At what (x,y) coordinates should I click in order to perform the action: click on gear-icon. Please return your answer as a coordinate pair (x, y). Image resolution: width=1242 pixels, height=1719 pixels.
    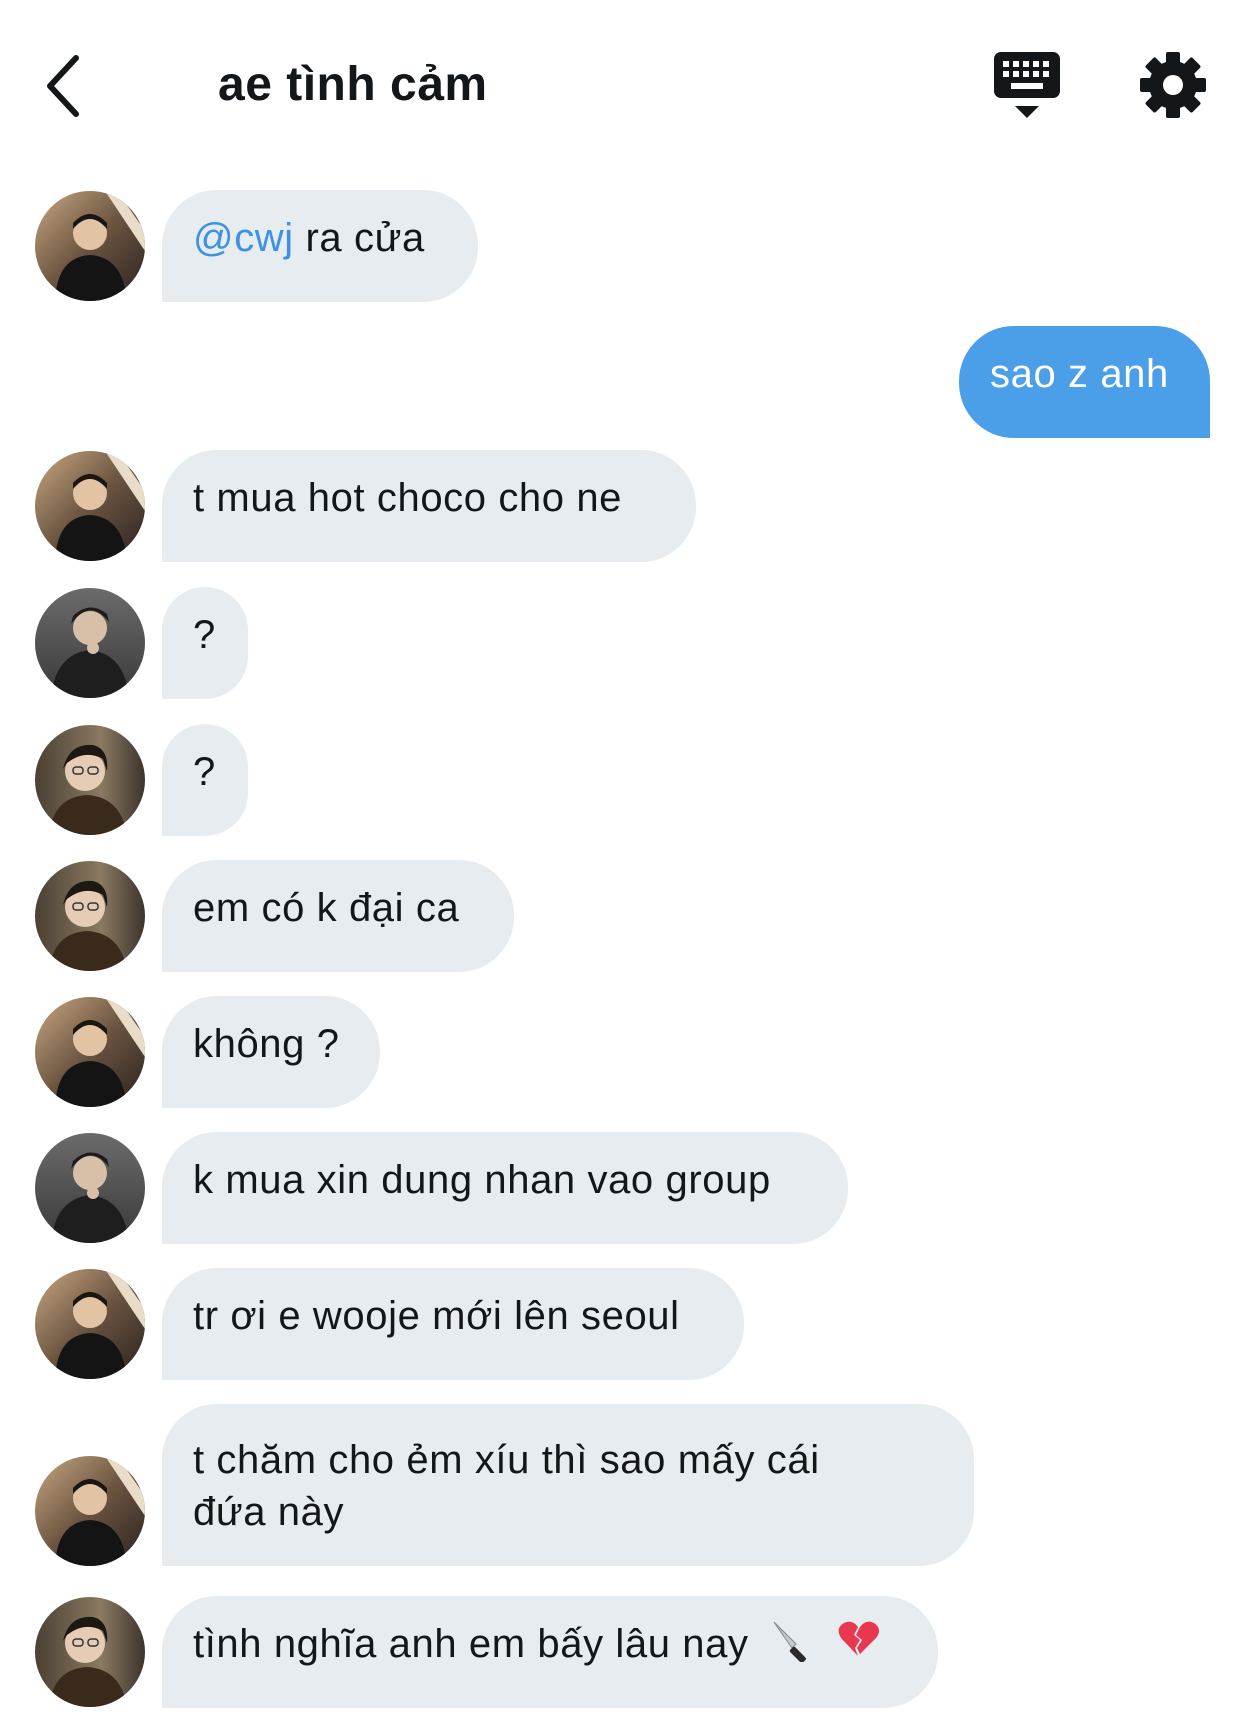
    Looking at the image, I should click on (1173, 85).